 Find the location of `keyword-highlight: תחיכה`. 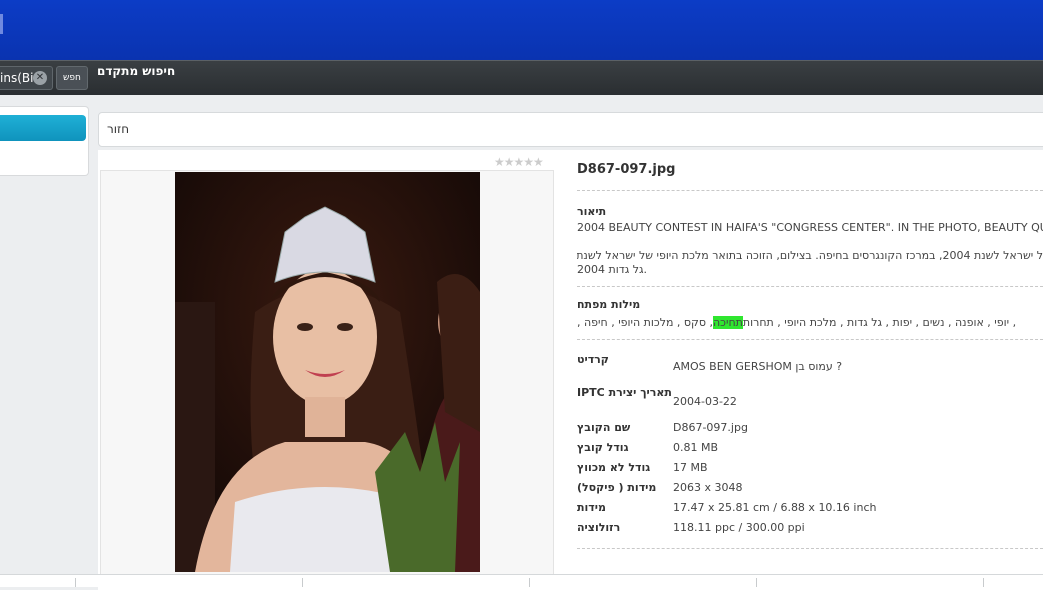

keyword-highlight: תחיכה is located at coordinates (728, 322).